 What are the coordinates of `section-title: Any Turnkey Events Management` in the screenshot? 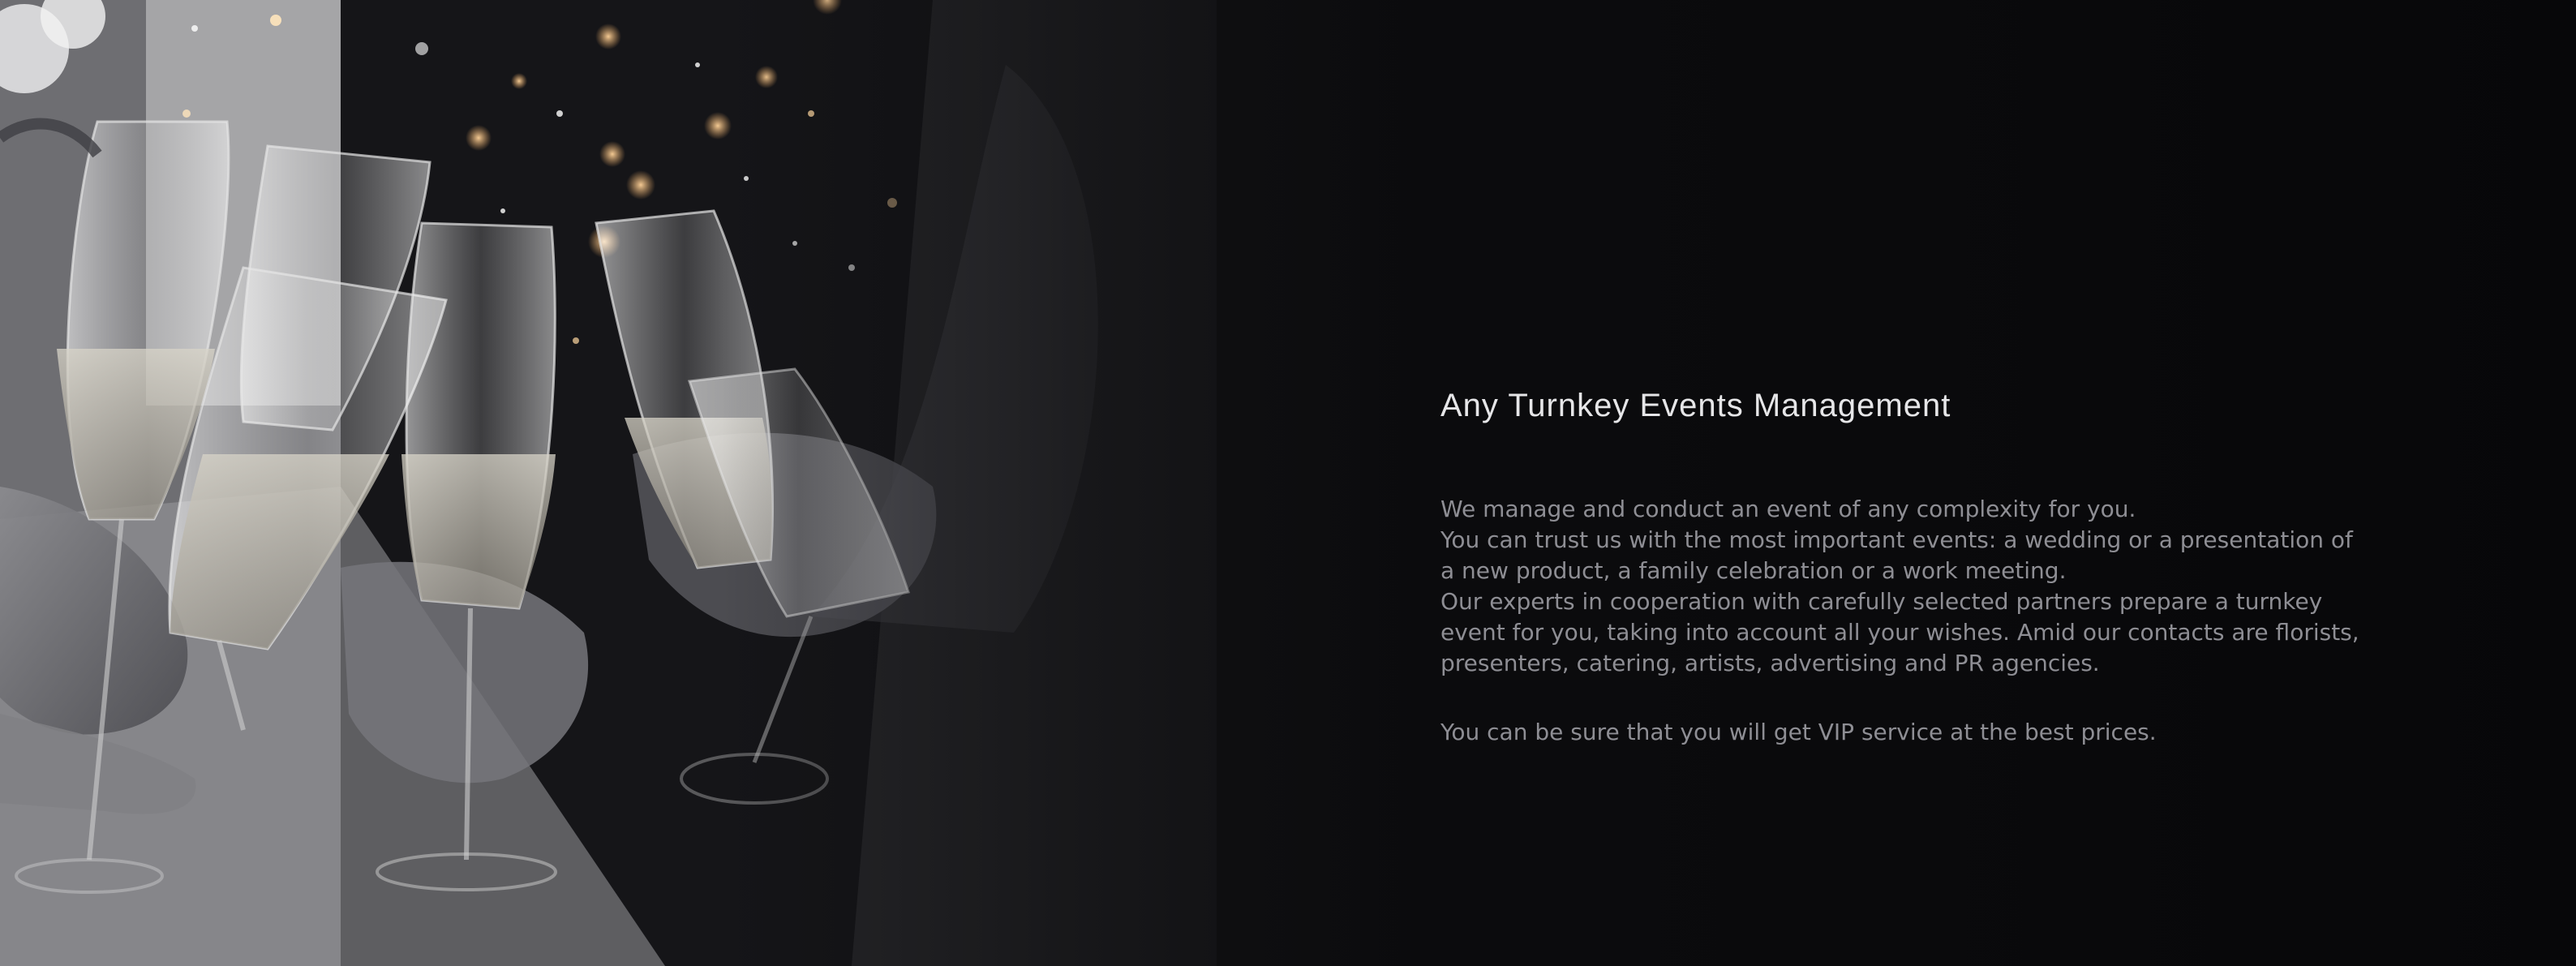 It's located at (1695, 405).